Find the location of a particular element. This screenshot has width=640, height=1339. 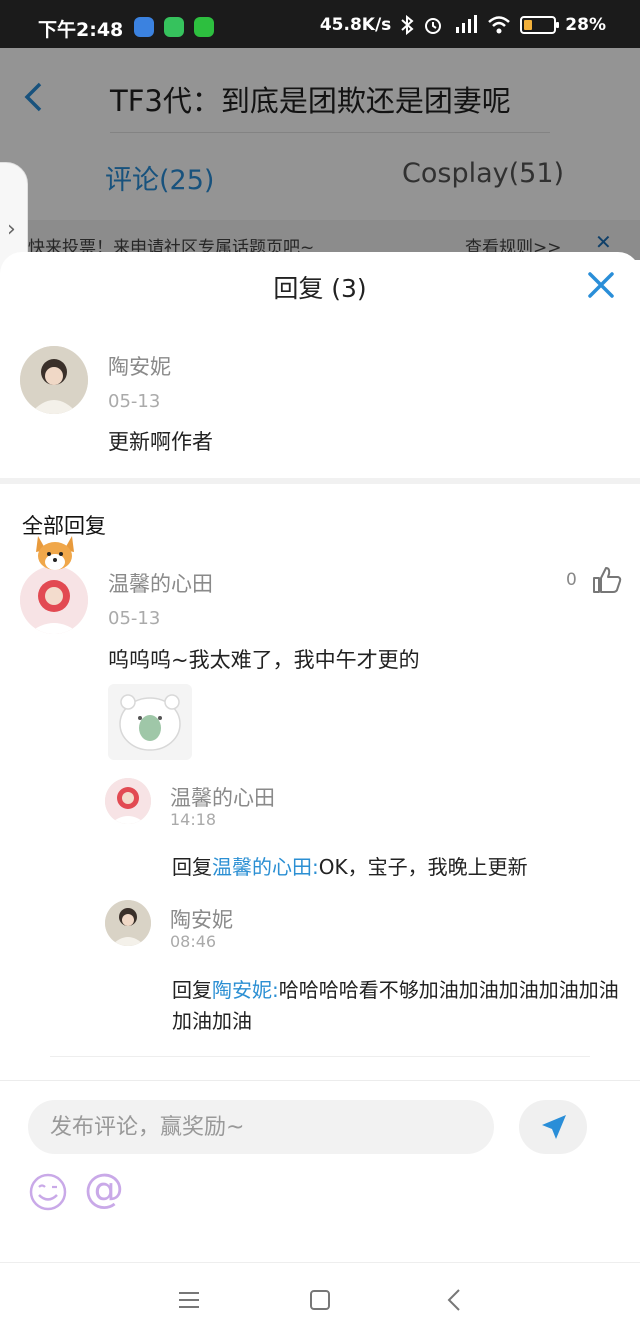

wifi-icon is located at coordinates (499, 25).